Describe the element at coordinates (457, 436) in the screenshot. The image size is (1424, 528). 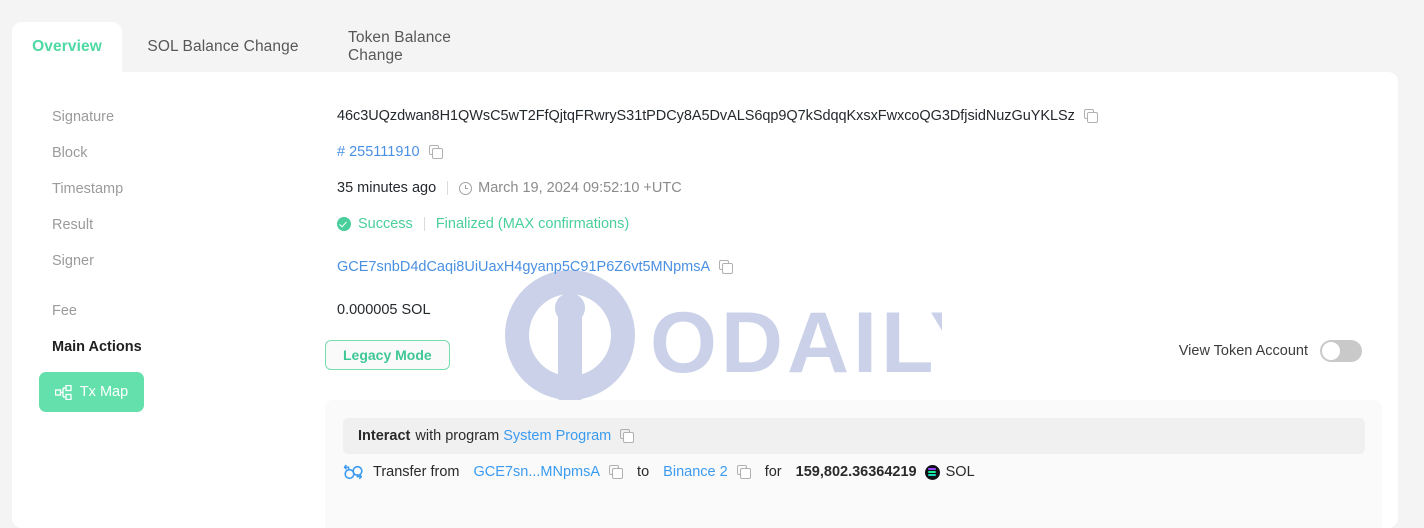
I see `interact-text: with program` at that location.